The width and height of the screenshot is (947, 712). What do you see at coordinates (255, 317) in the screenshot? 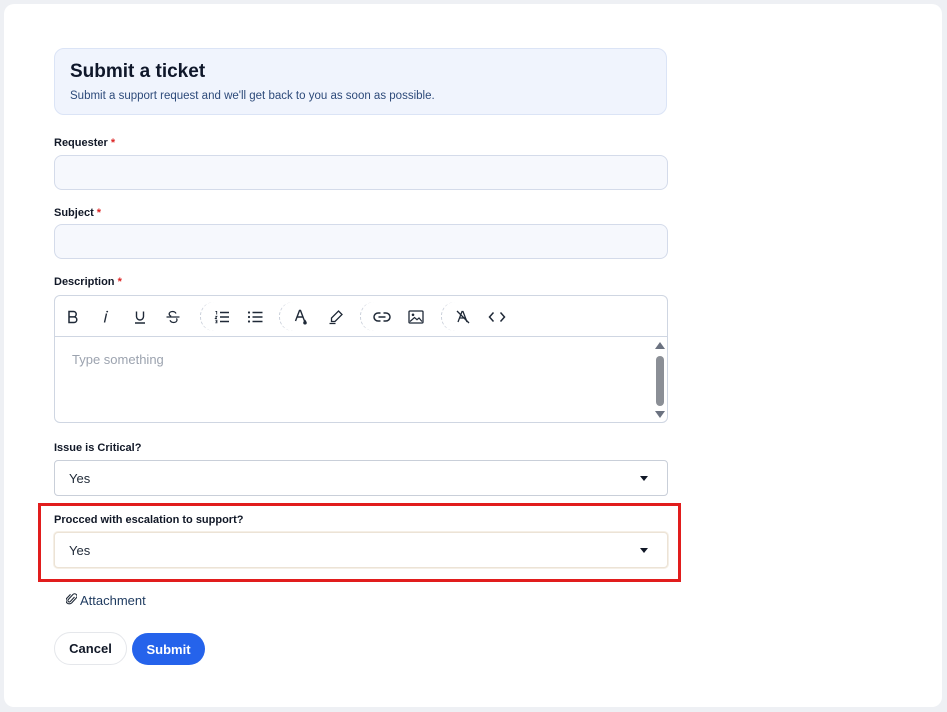
I see `bullet-list-icon` at bounding box center [255, 317].